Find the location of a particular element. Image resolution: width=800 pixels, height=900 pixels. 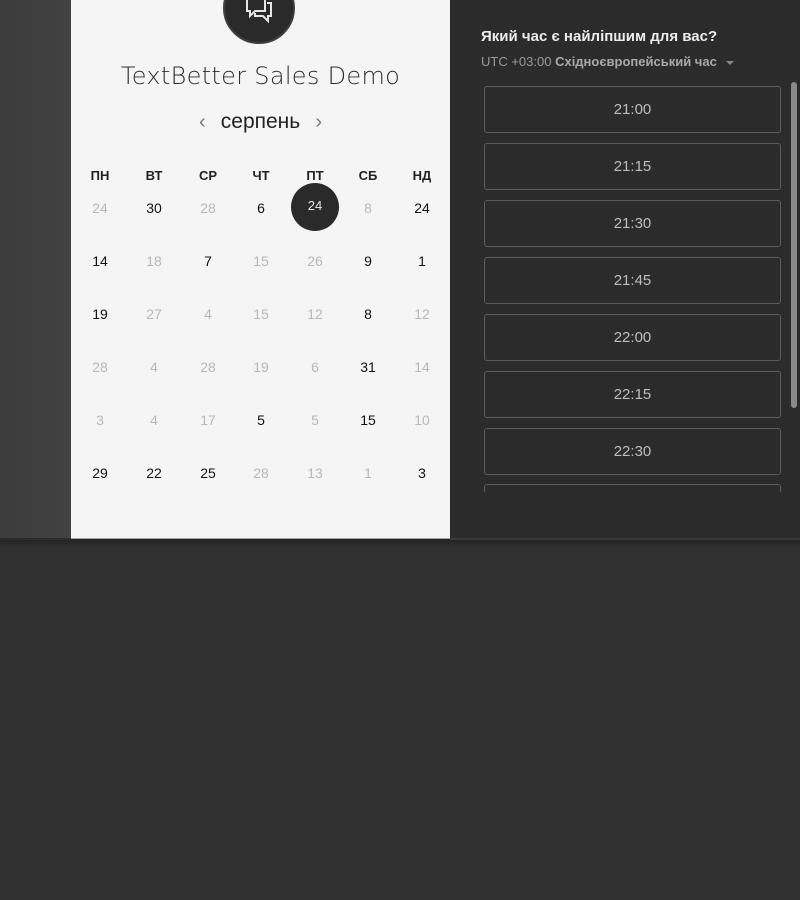

time-slot-button: 21:15 is located at coordinates (632, 166).